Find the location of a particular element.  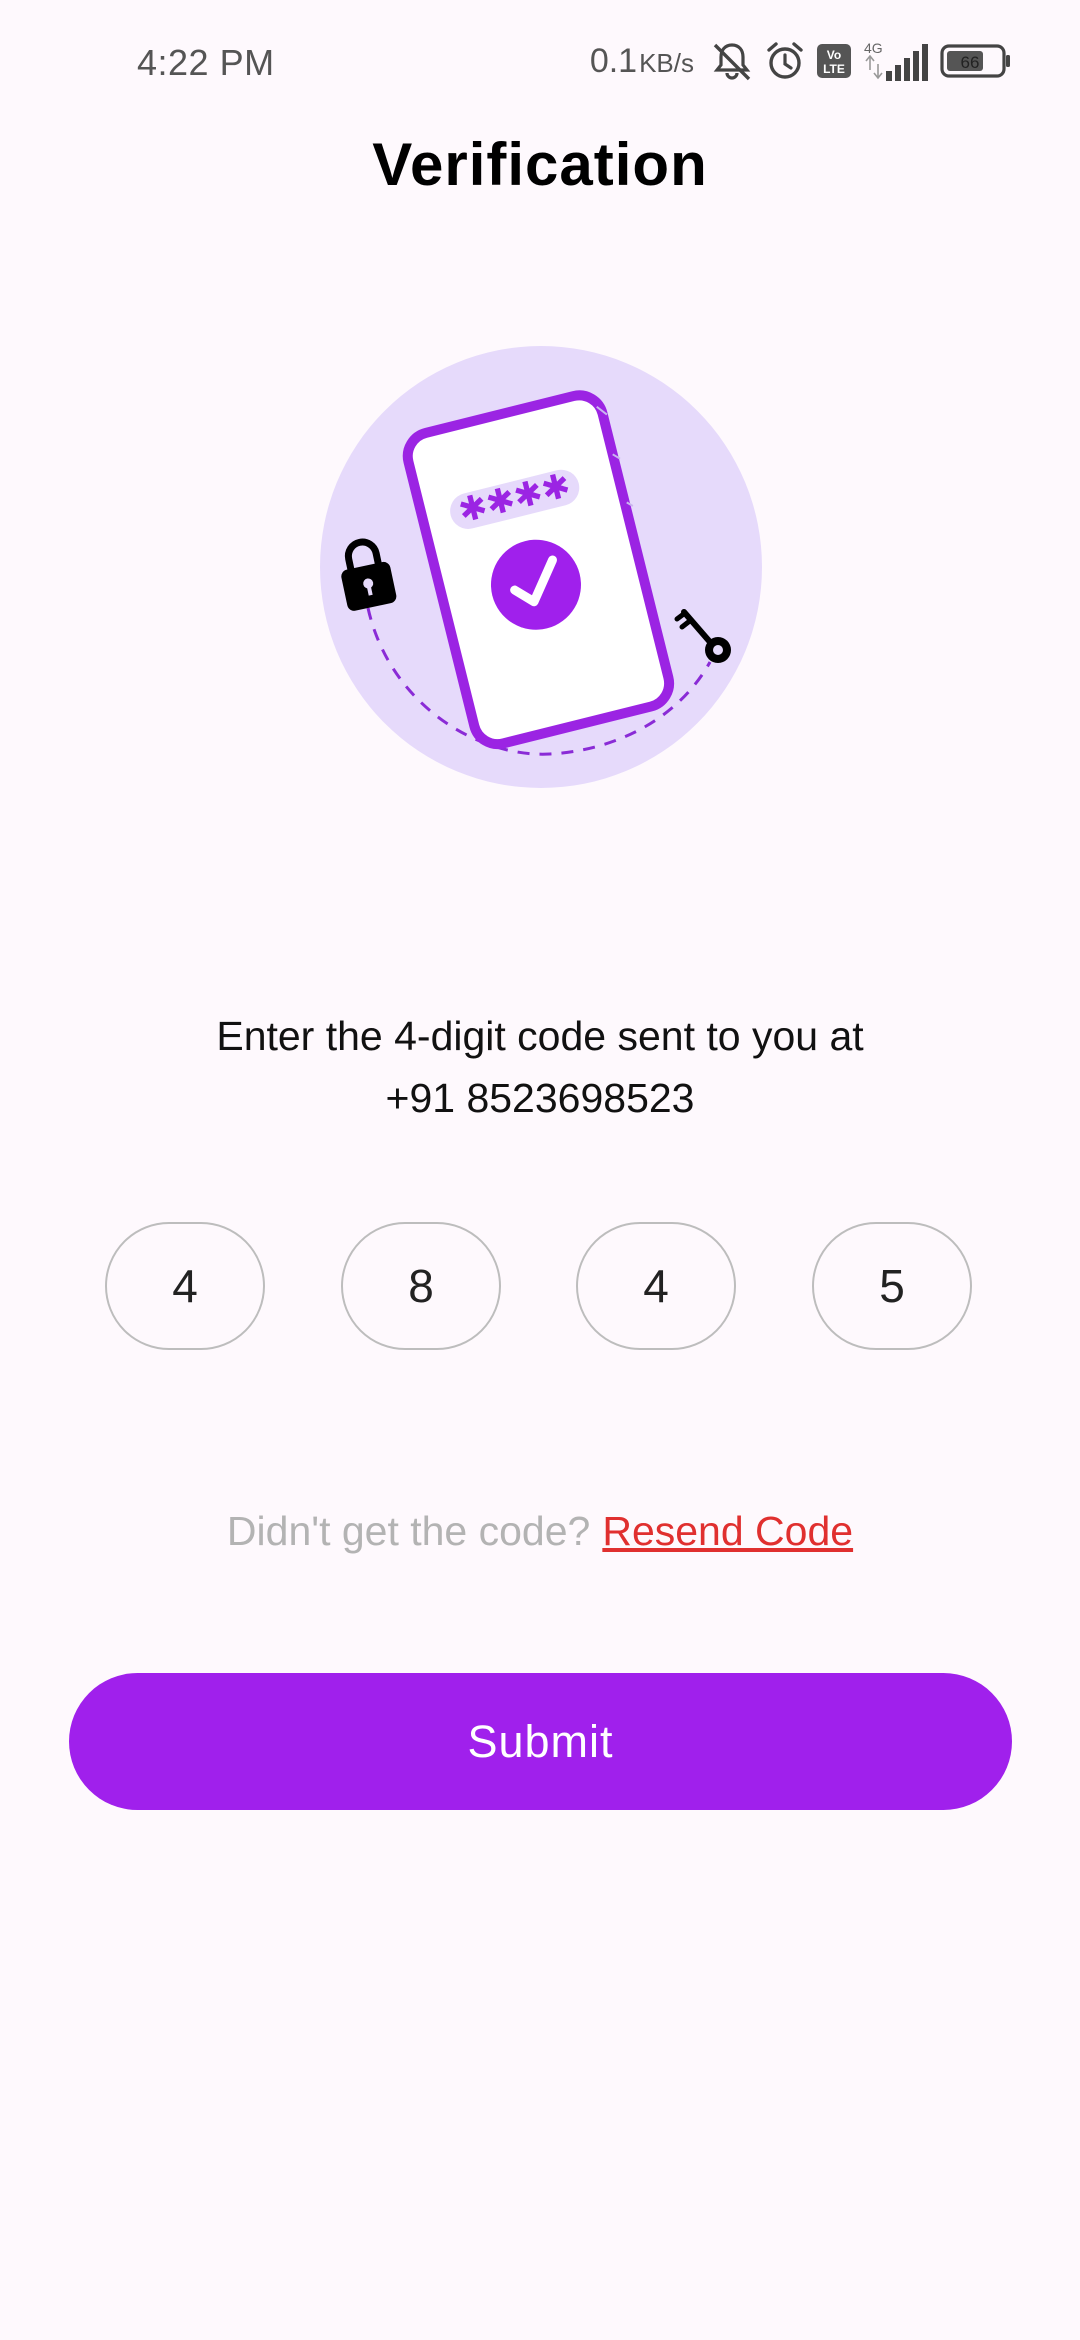

volte-icon: Vo LTE is located at coordinates (834, 61).